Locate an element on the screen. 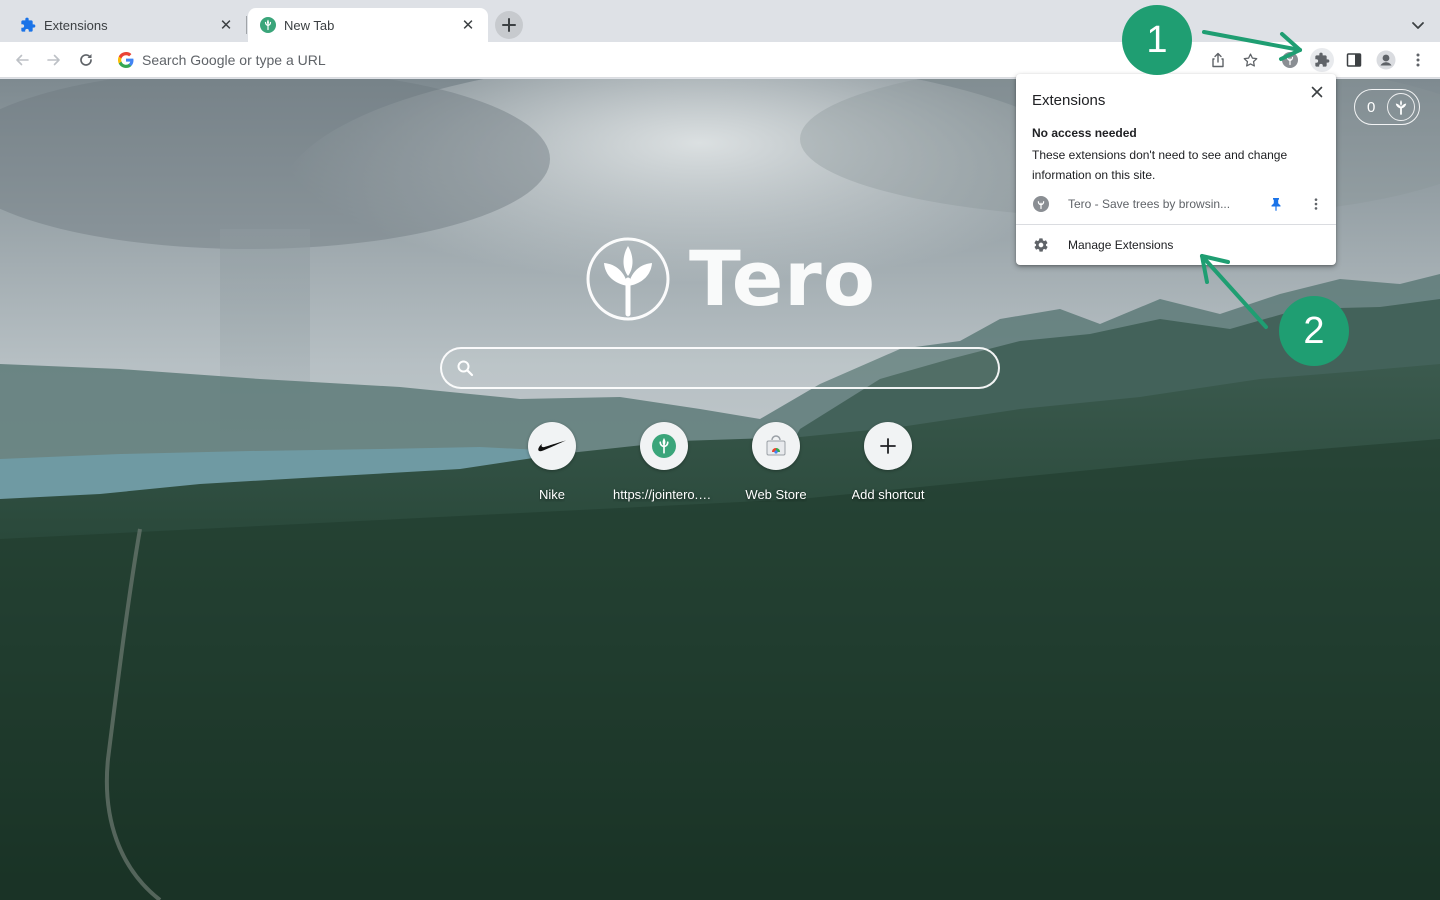 This screenshot has width=1440, height=900. popup-divider is located at coordinates (1176, 224).